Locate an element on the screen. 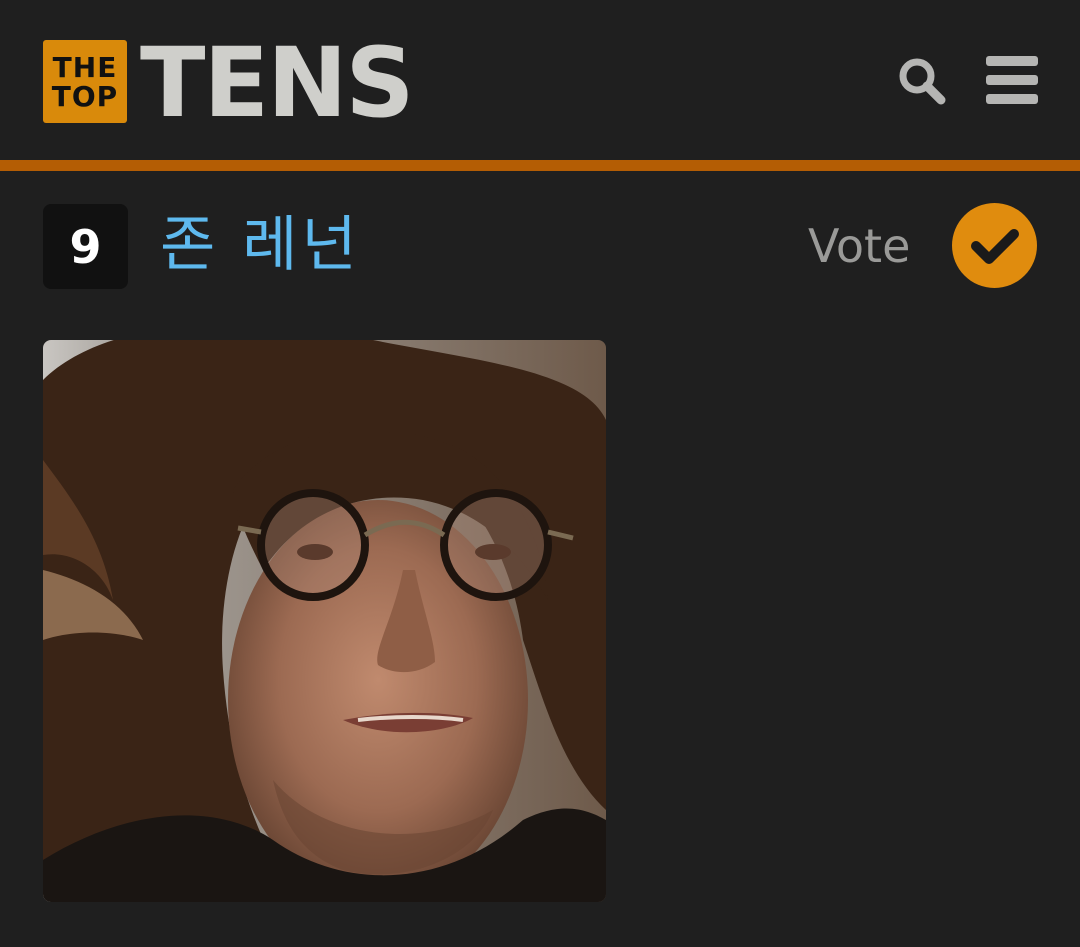  search-icon is located at coordinates (922, 81).